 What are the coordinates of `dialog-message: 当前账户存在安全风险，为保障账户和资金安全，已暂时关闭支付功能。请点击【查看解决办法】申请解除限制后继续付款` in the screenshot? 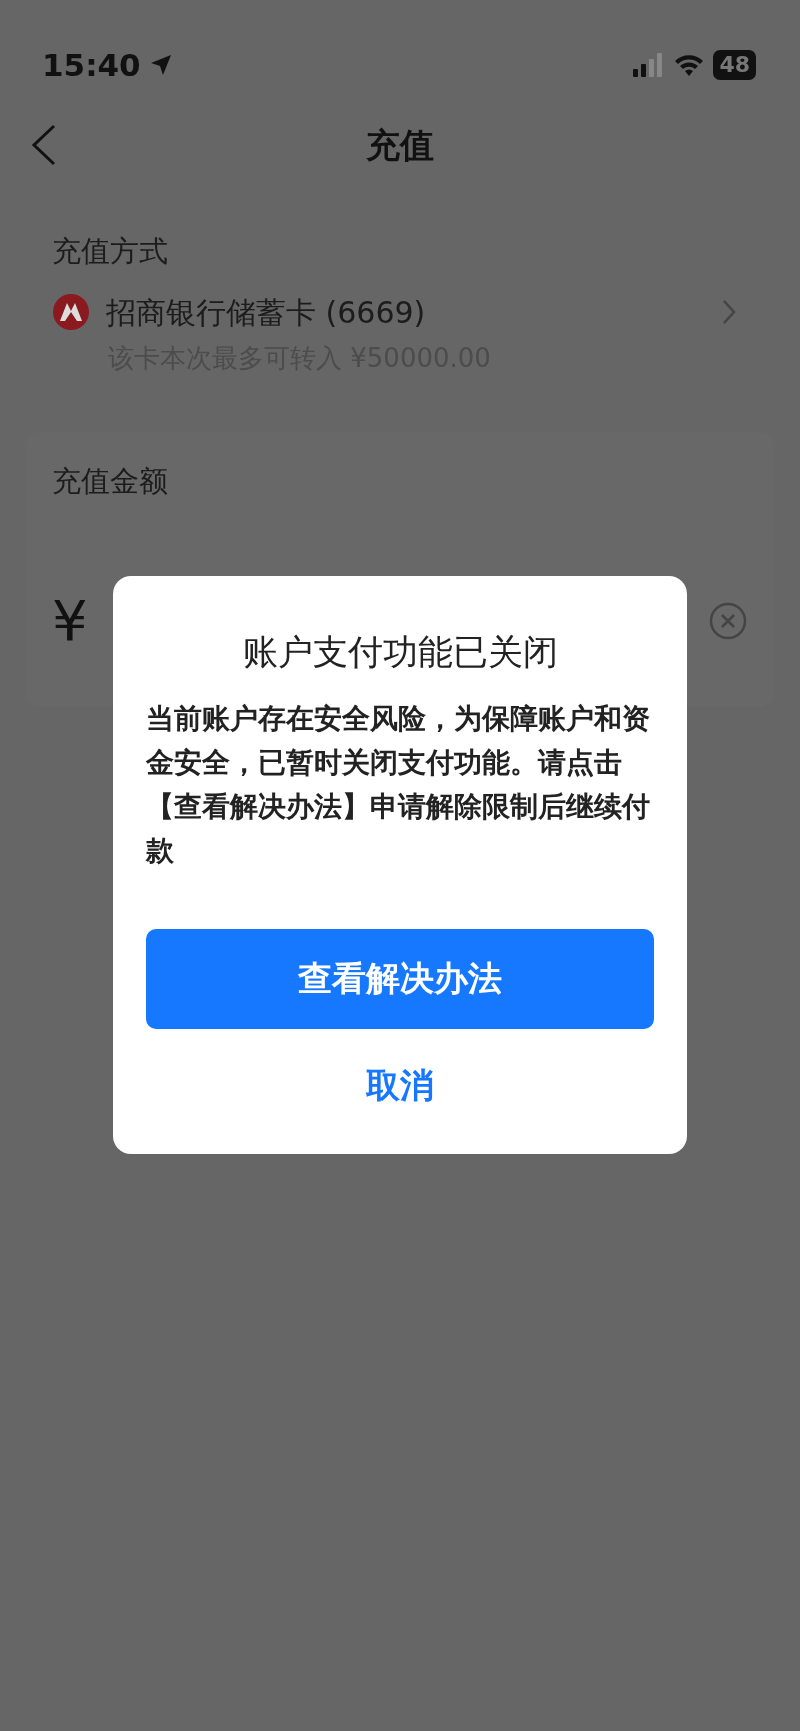 It's located at (398, 784).